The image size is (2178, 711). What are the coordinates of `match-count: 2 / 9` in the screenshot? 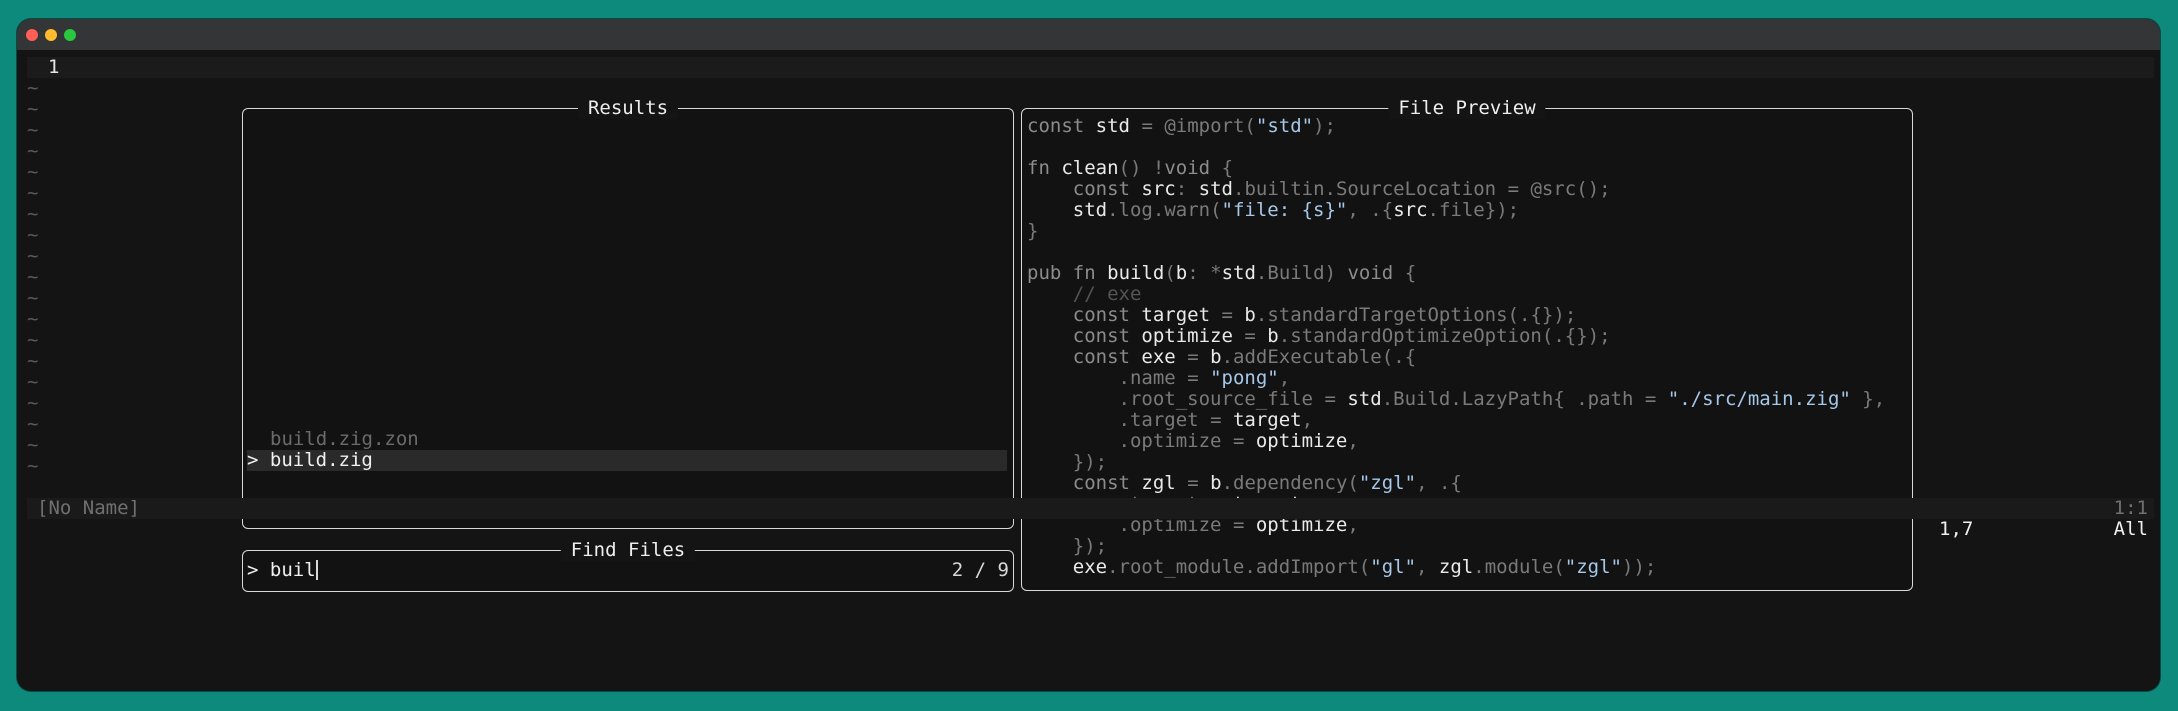 It's located at (980, 570).